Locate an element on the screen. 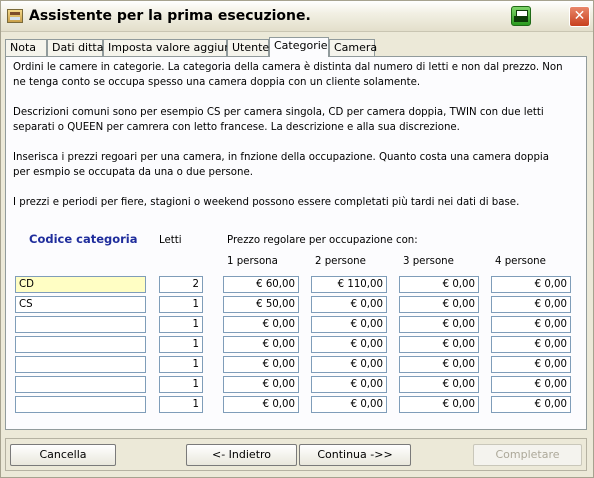 Image resolution: width=594 pixels, height=478 pixels. header-prezzo-regolare: Prezzo regolare per occupazione con: is located at coordinates (322, 240).